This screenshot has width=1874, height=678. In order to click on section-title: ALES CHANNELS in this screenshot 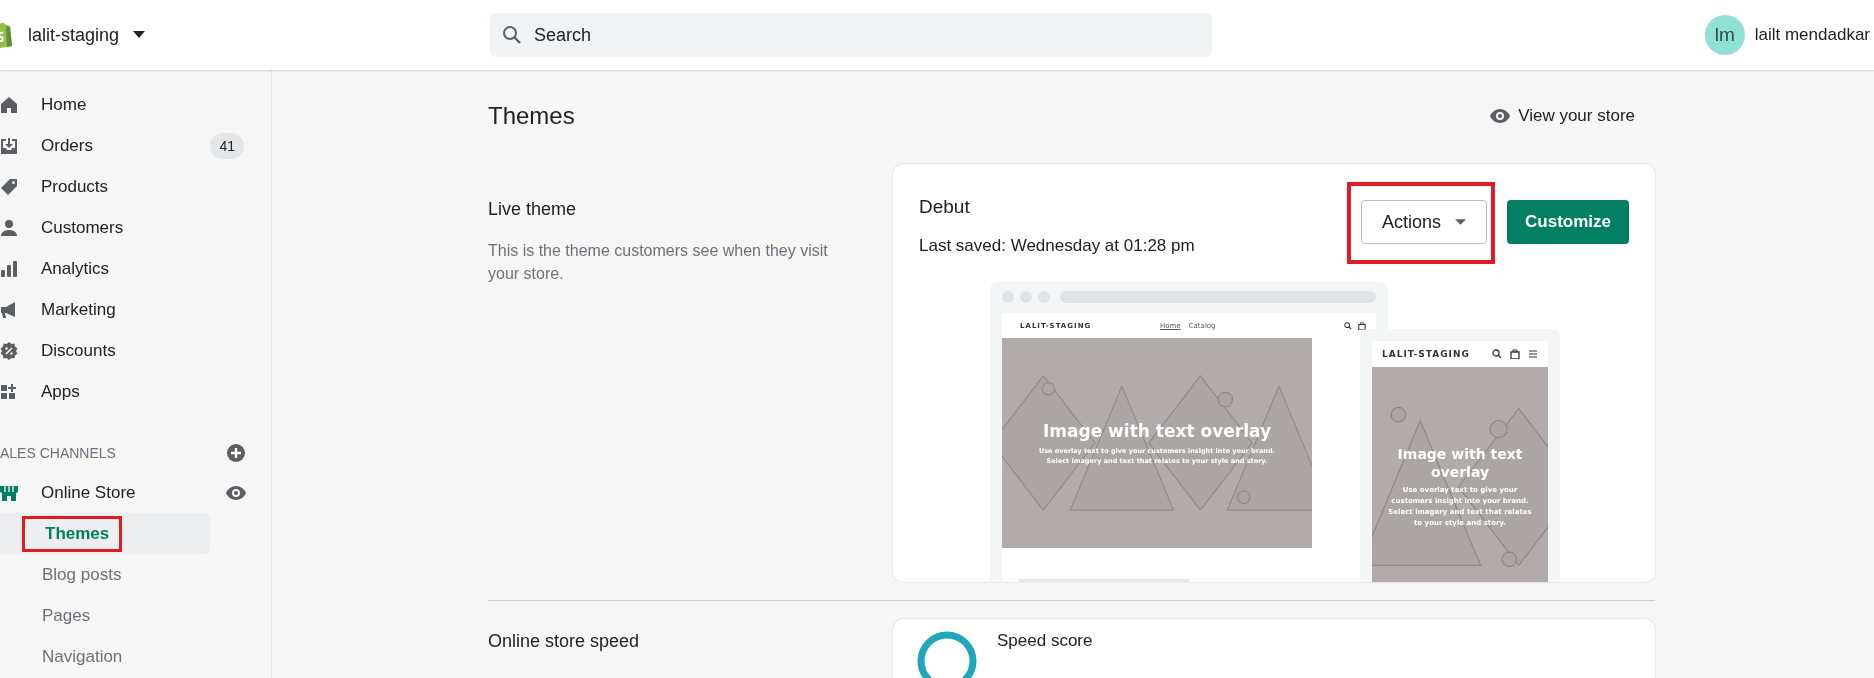, I will do `click(58, 453)`.